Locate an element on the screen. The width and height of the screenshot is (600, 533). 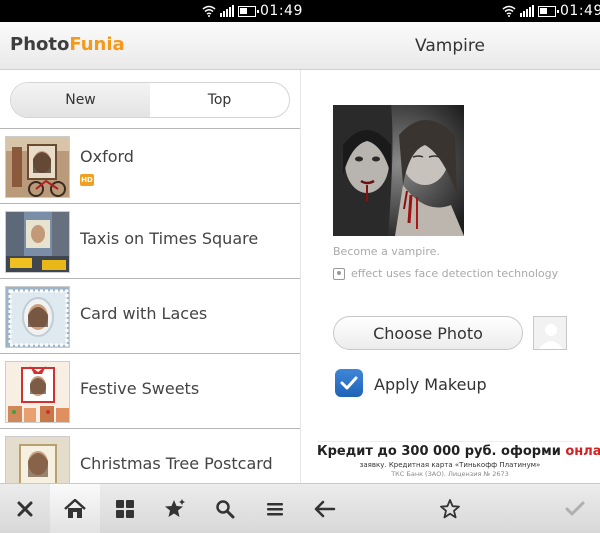
search-button is located at coordinates (225, 508).